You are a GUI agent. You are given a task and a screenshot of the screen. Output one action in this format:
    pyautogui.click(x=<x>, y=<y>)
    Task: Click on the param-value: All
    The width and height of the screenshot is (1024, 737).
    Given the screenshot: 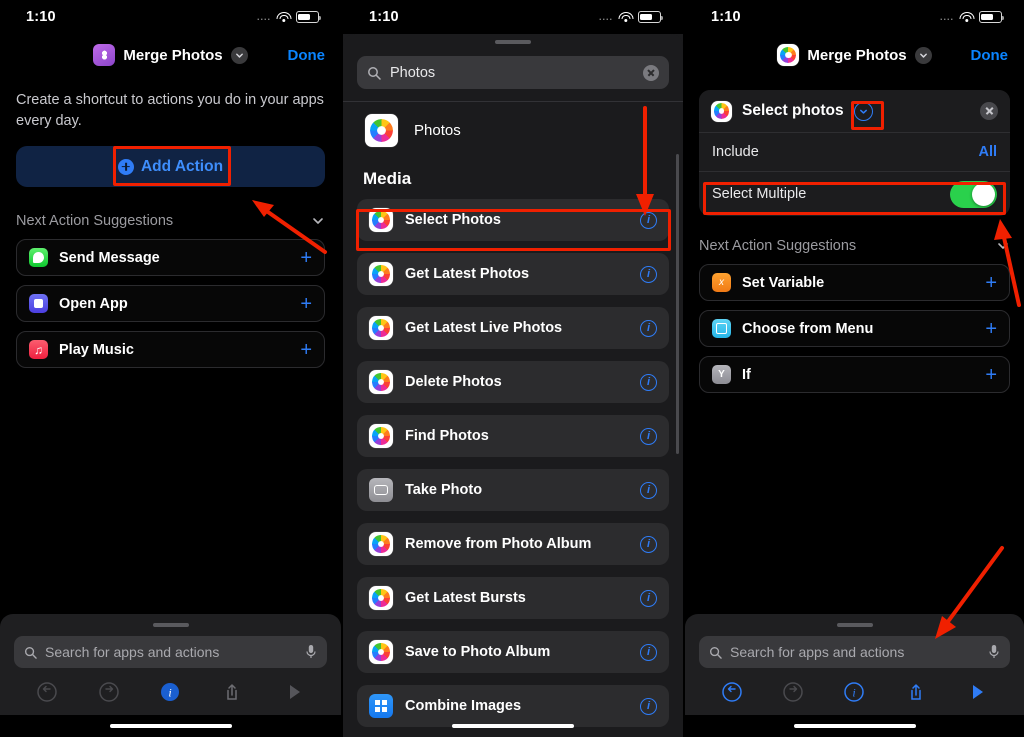 What is the action you would take?
    pyautogui.click(x=987, y=152)
    